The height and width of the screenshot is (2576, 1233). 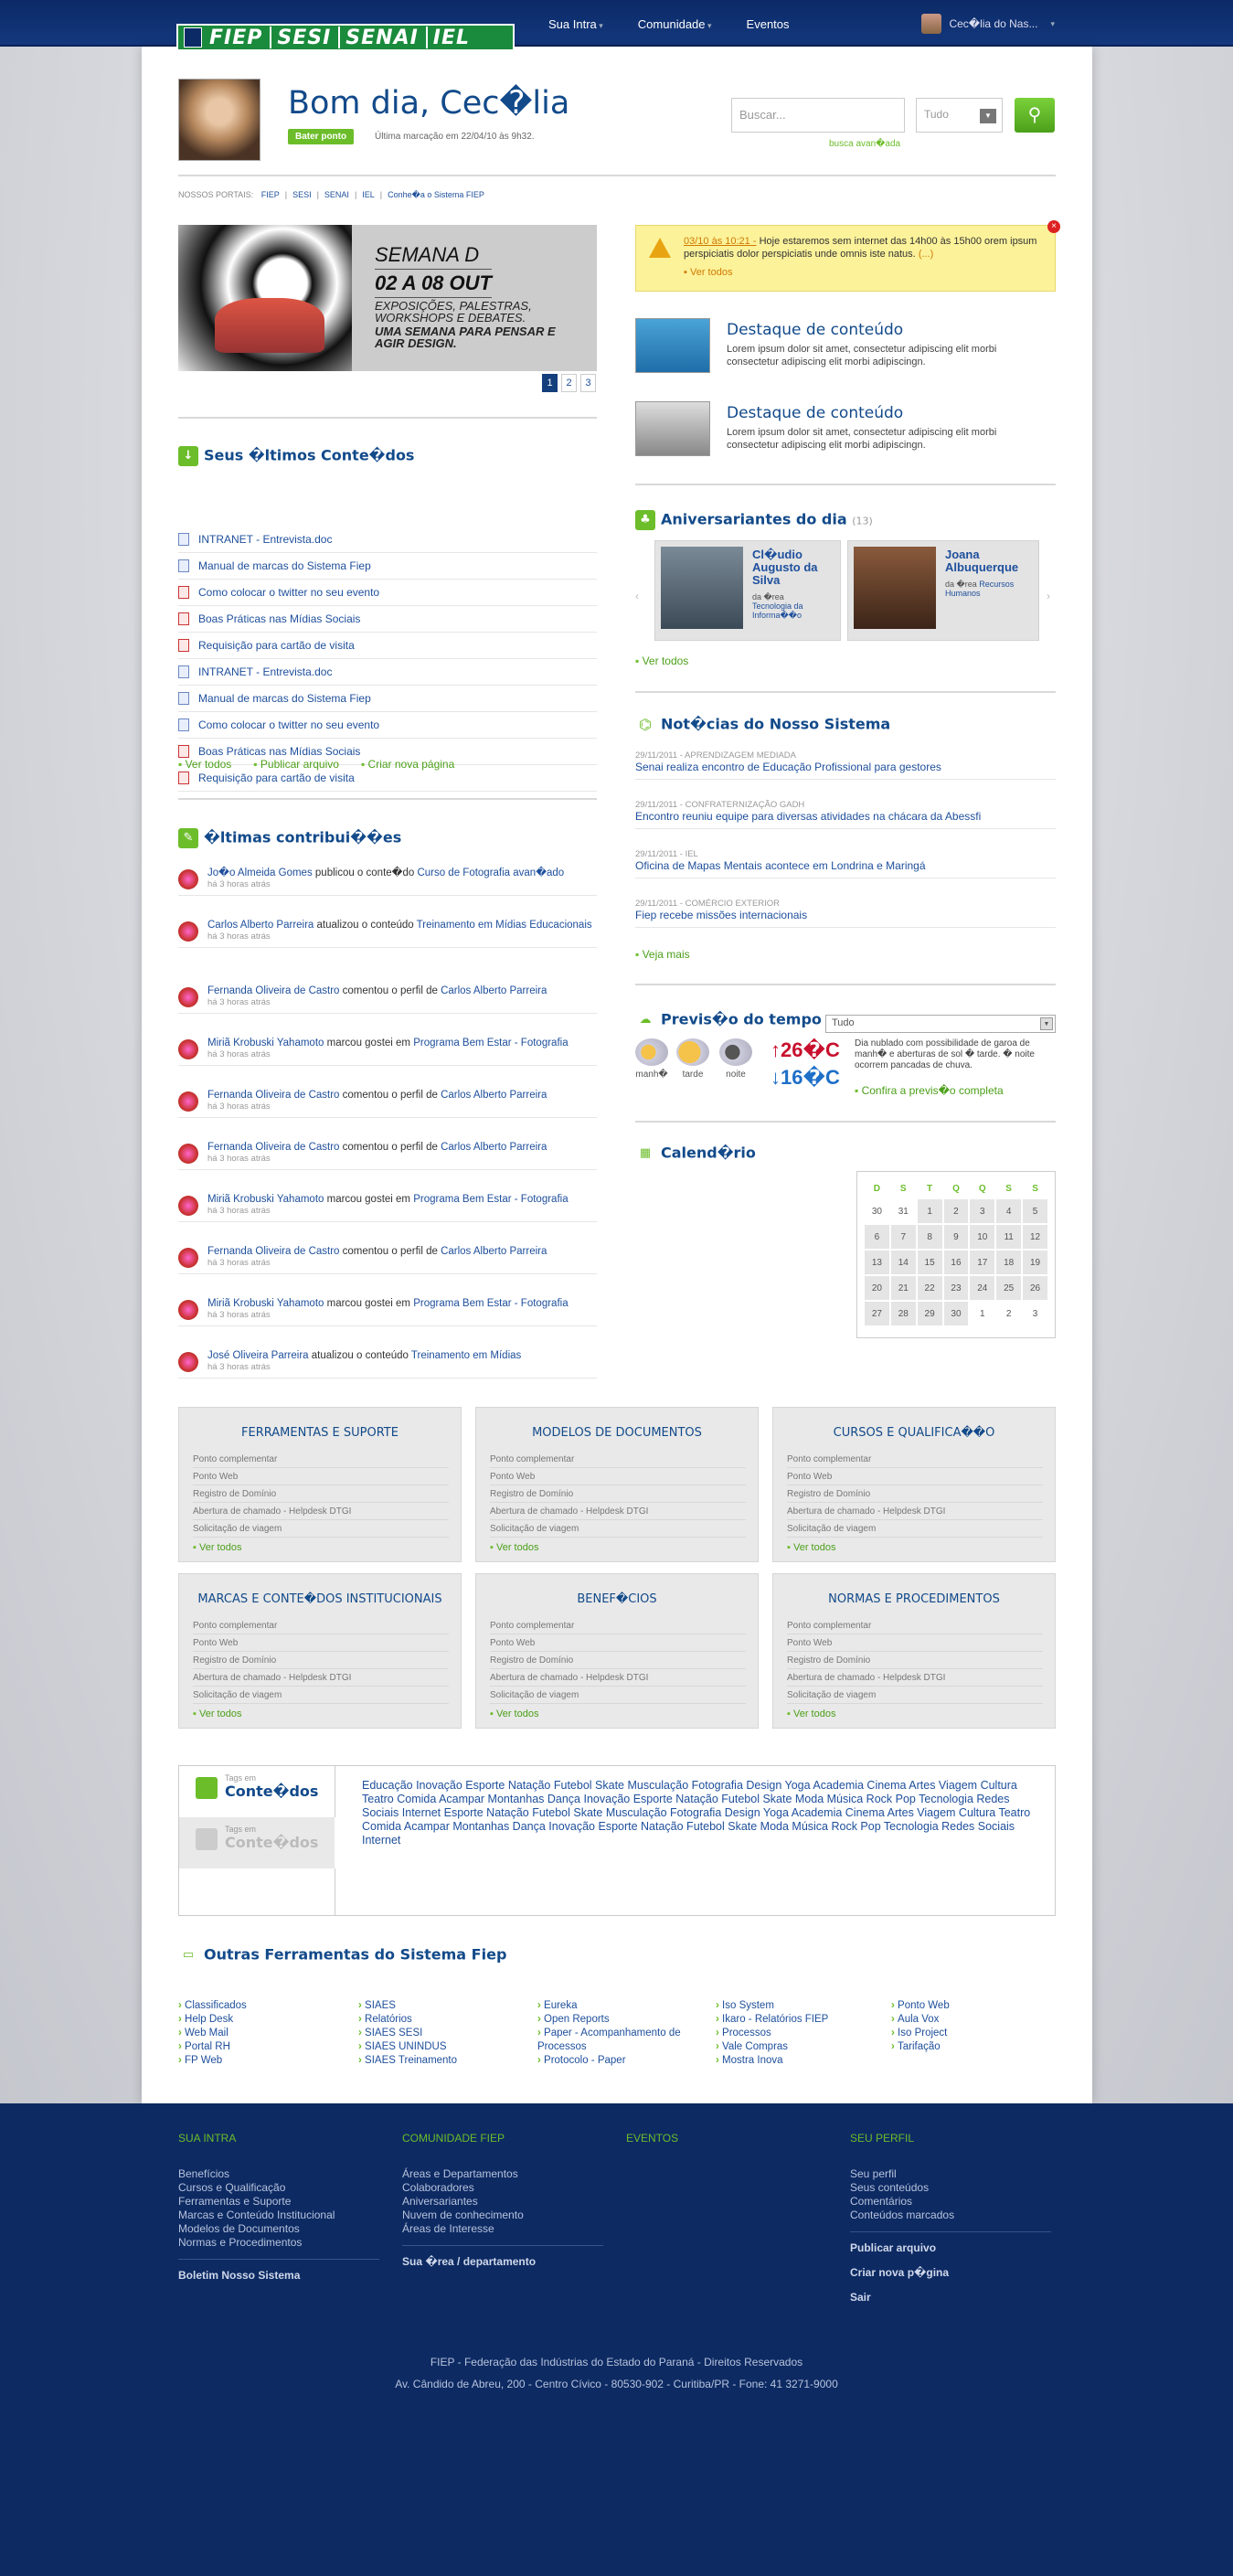 What do you see at coordinates (288, 725) in the screenshot?
I see `file-name: Como colocar o twitter no seu evento` at bounding box center [288, 725].